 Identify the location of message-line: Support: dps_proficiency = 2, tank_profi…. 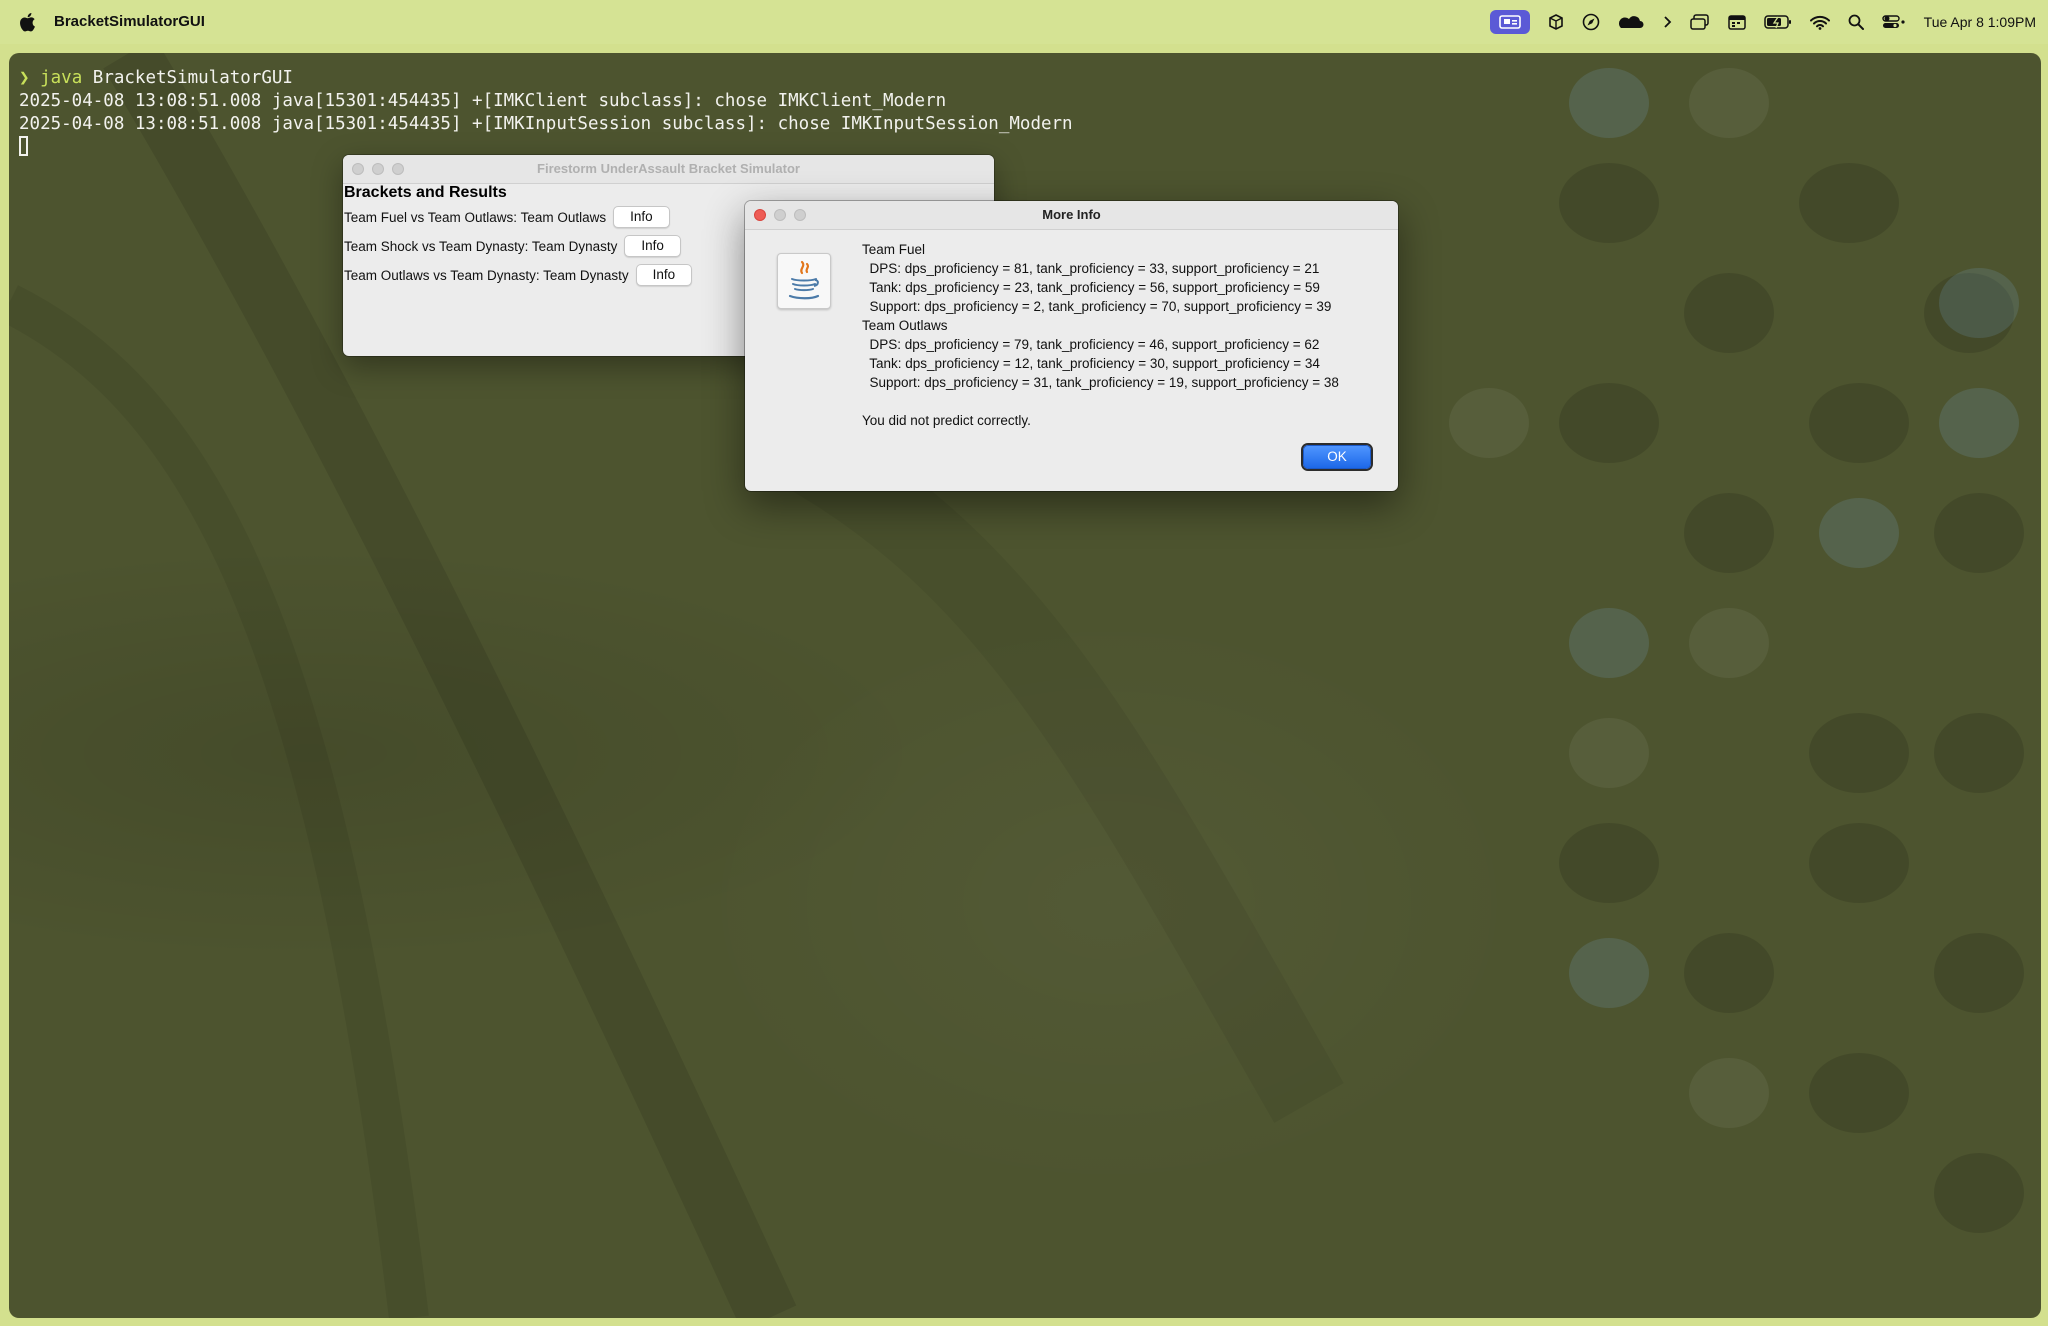
(1097, 306).